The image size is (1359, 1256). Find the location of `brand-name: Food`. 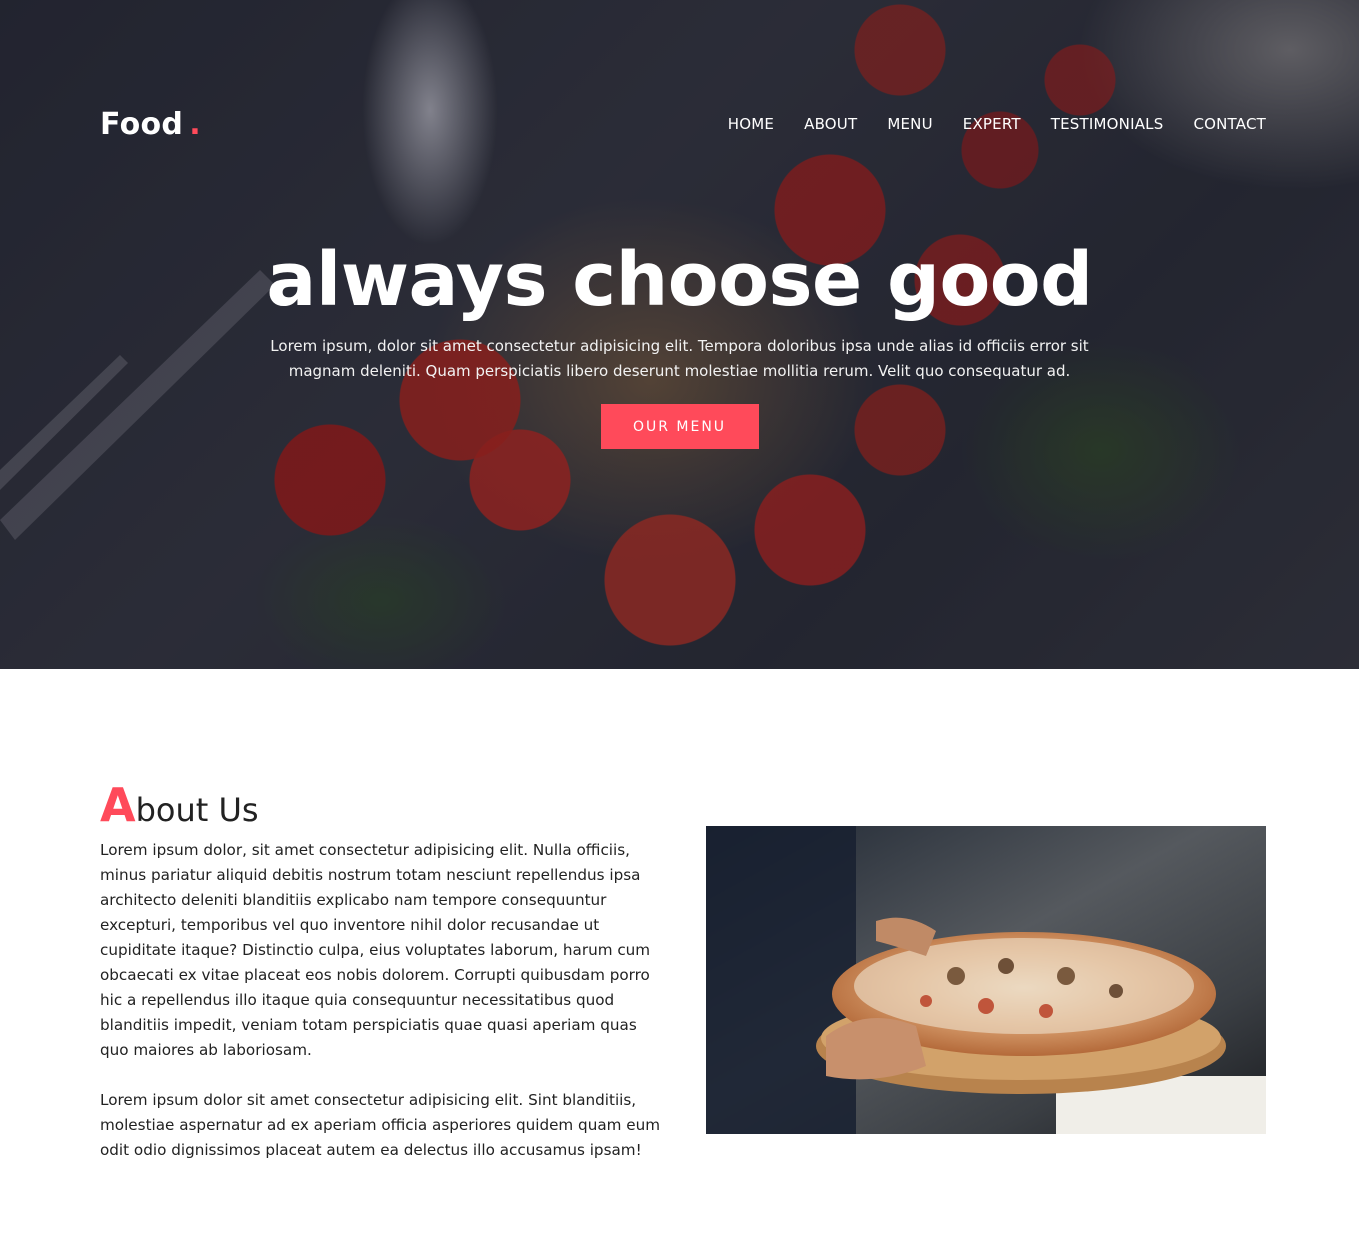

brand-name: Food is located at coordinates (142, 124).